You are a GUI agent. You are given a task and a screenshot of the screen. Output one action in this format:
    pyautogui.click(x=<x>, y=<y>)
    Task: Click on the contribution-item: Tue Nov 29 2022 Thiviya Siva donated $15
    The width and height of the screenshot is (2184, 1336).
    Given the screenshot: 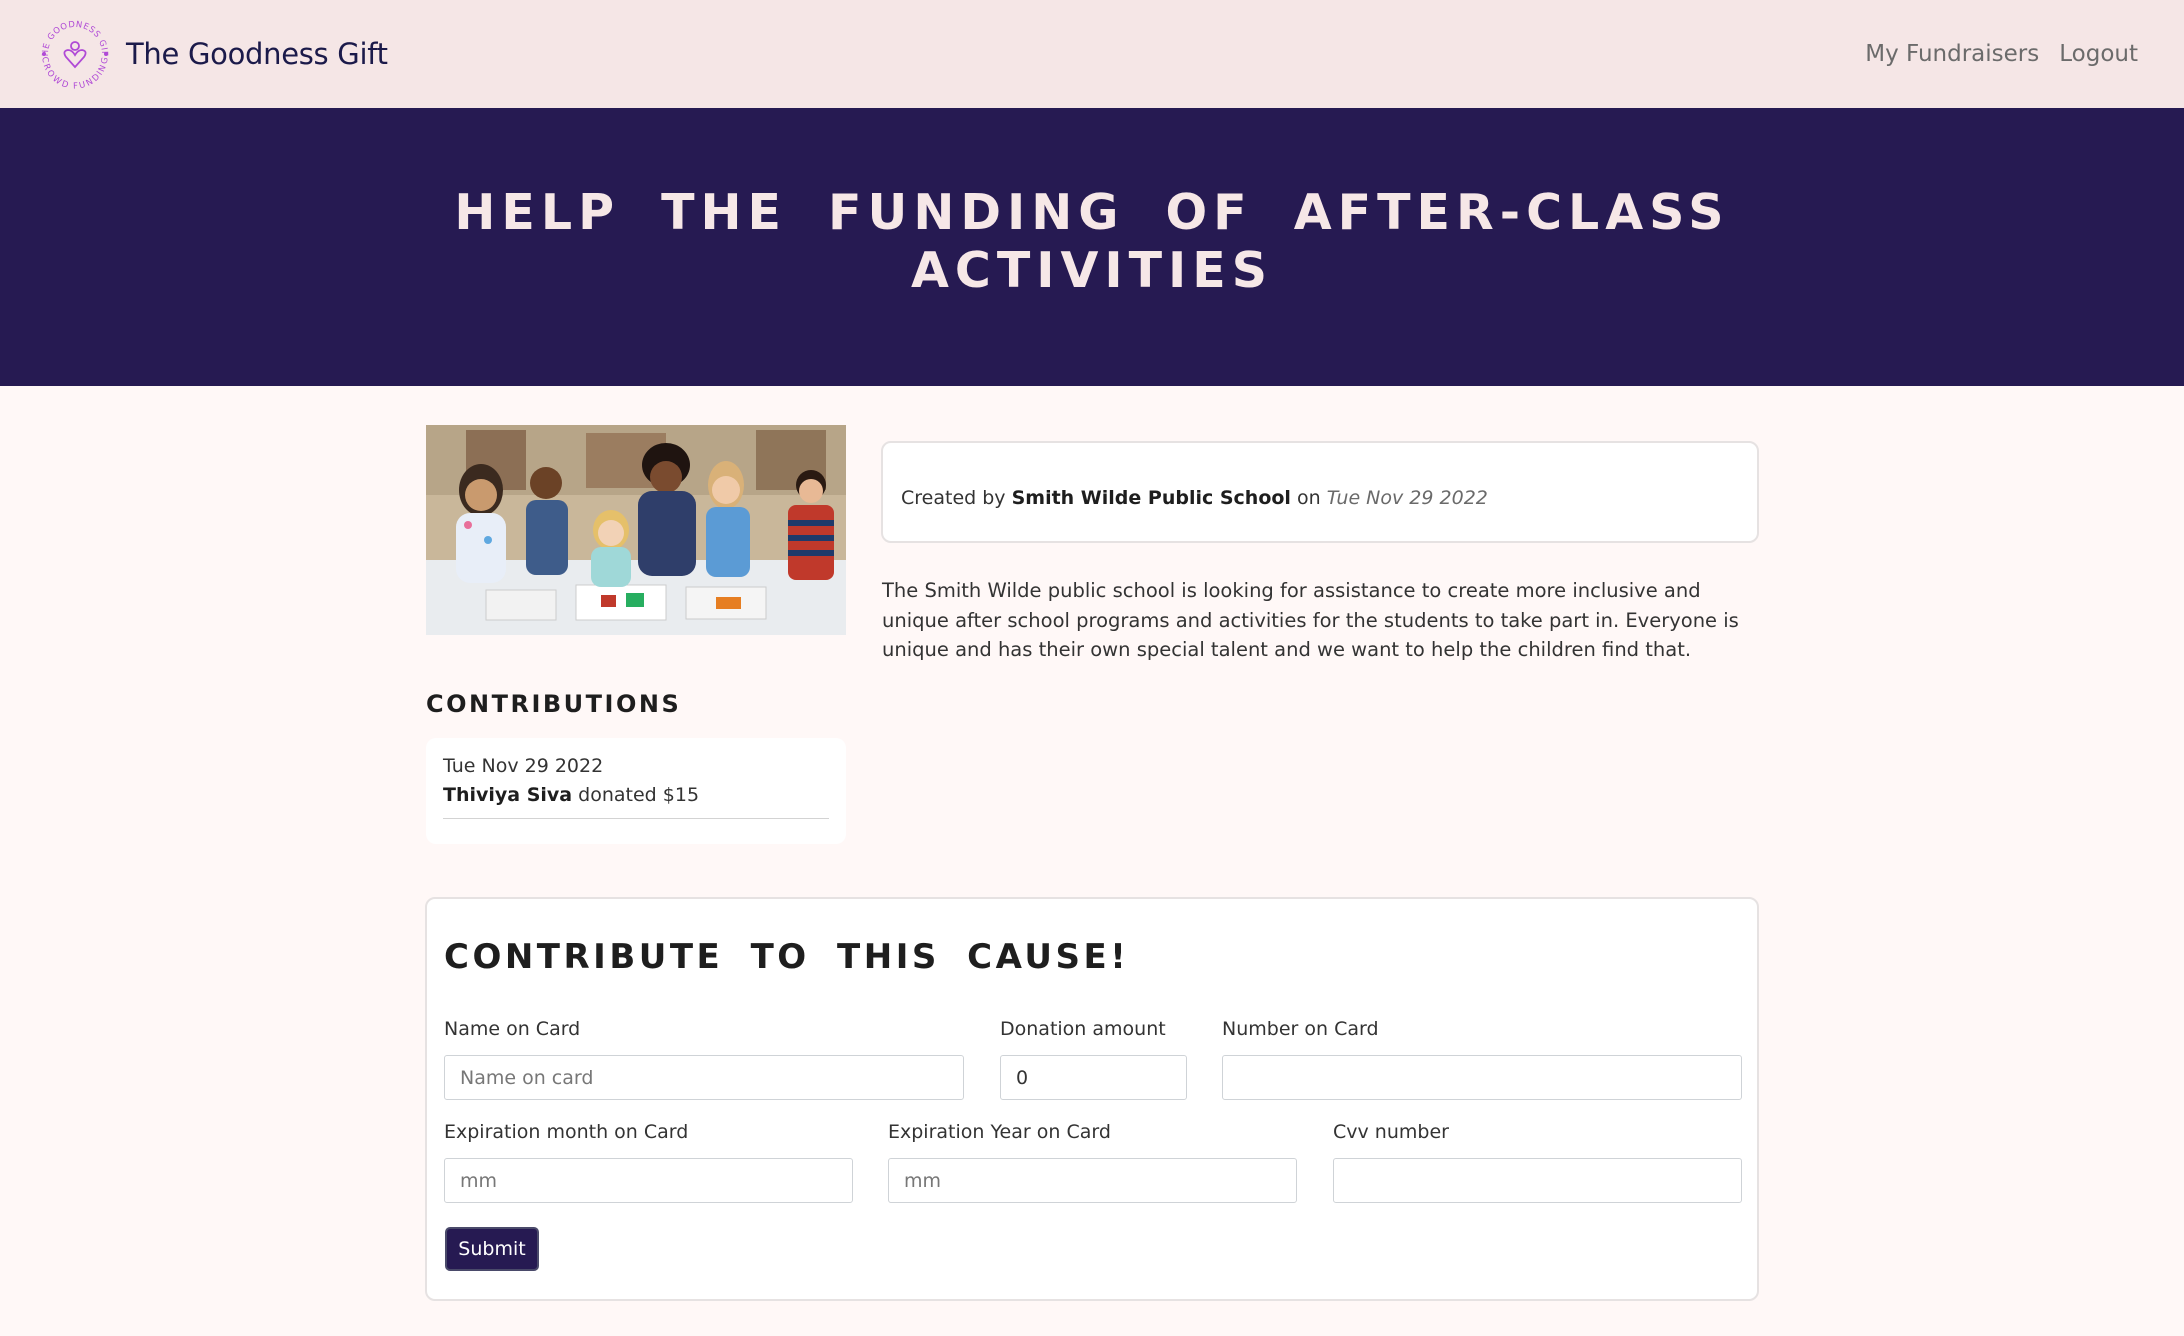 What is the action you would take?
    pyautogui.click(x=636, y=785)
    